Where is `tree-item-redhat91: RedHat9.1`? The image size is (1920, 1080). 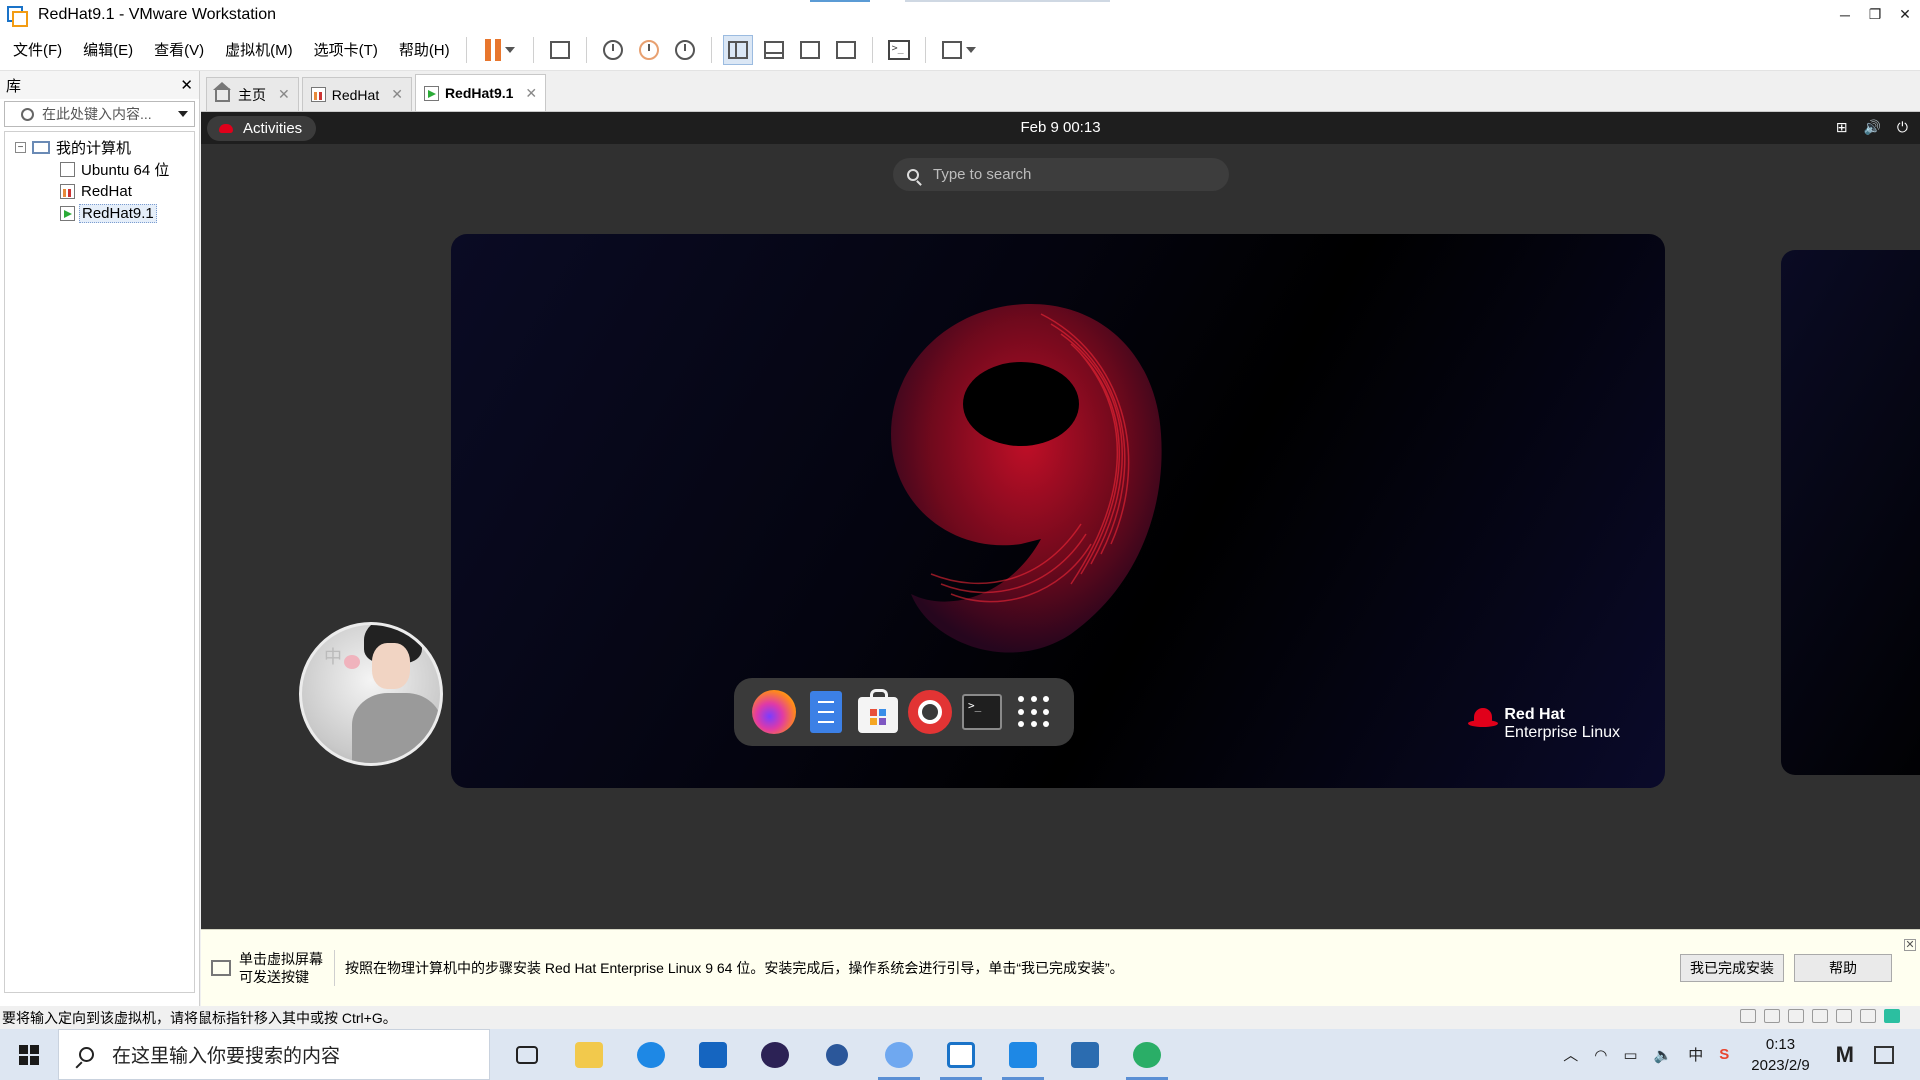
tree-item-redhat91: RedHat9.1 is located at coordinates (99, 213).